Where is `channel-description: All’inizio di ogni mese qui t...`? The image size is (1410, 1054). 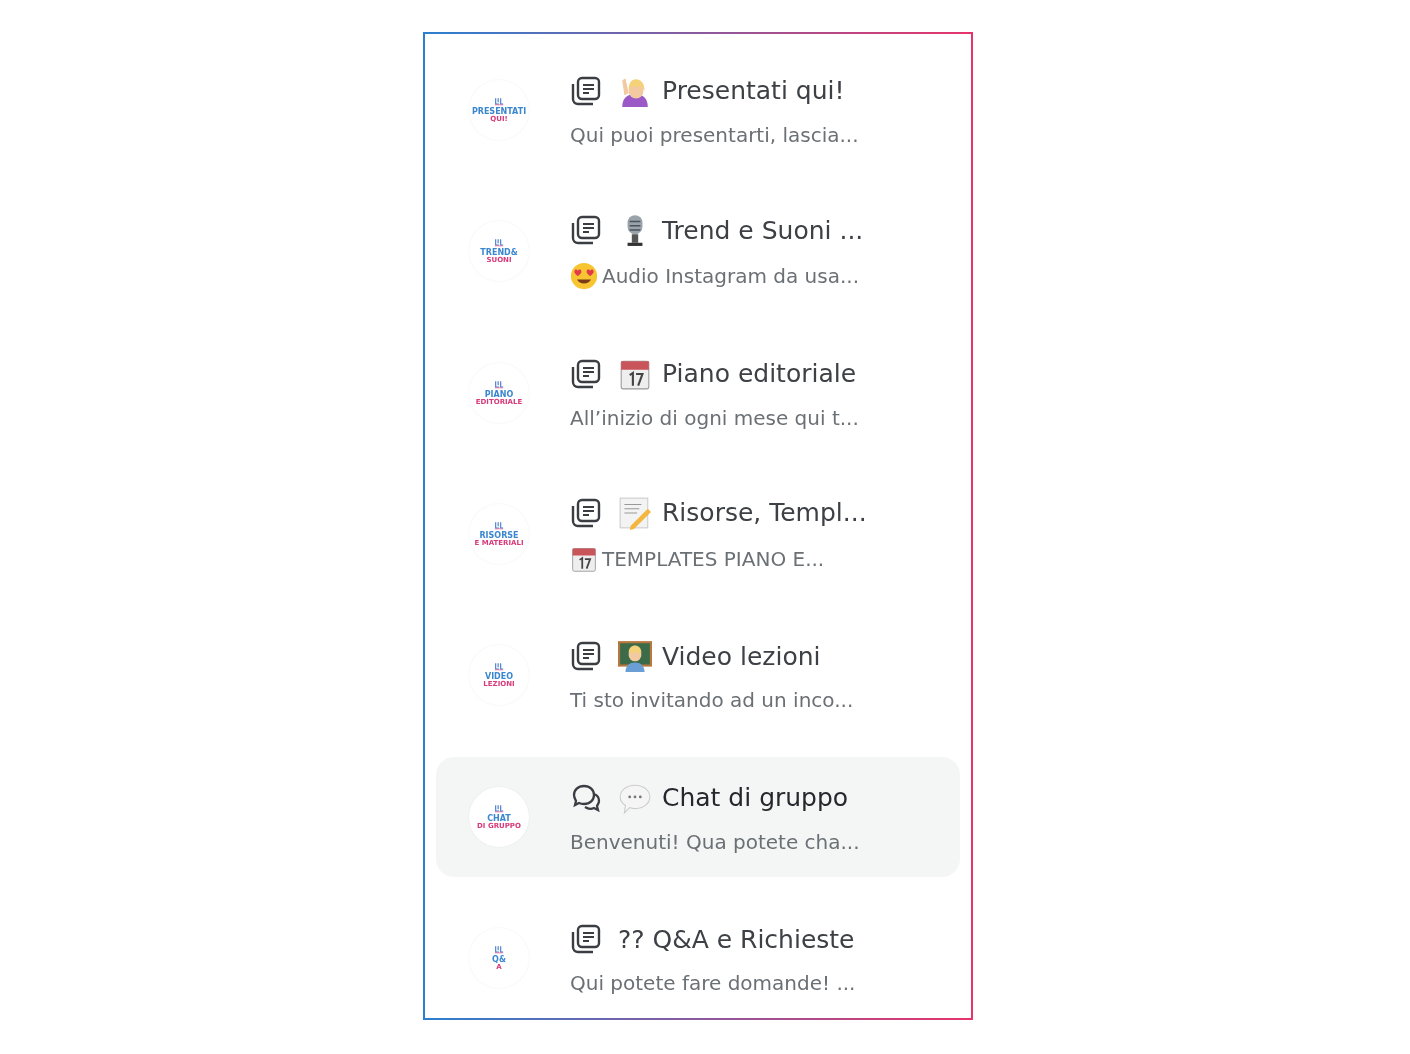
channel-description: All’inizio di ogni mese qui t... is located at coordinates (714, 417).